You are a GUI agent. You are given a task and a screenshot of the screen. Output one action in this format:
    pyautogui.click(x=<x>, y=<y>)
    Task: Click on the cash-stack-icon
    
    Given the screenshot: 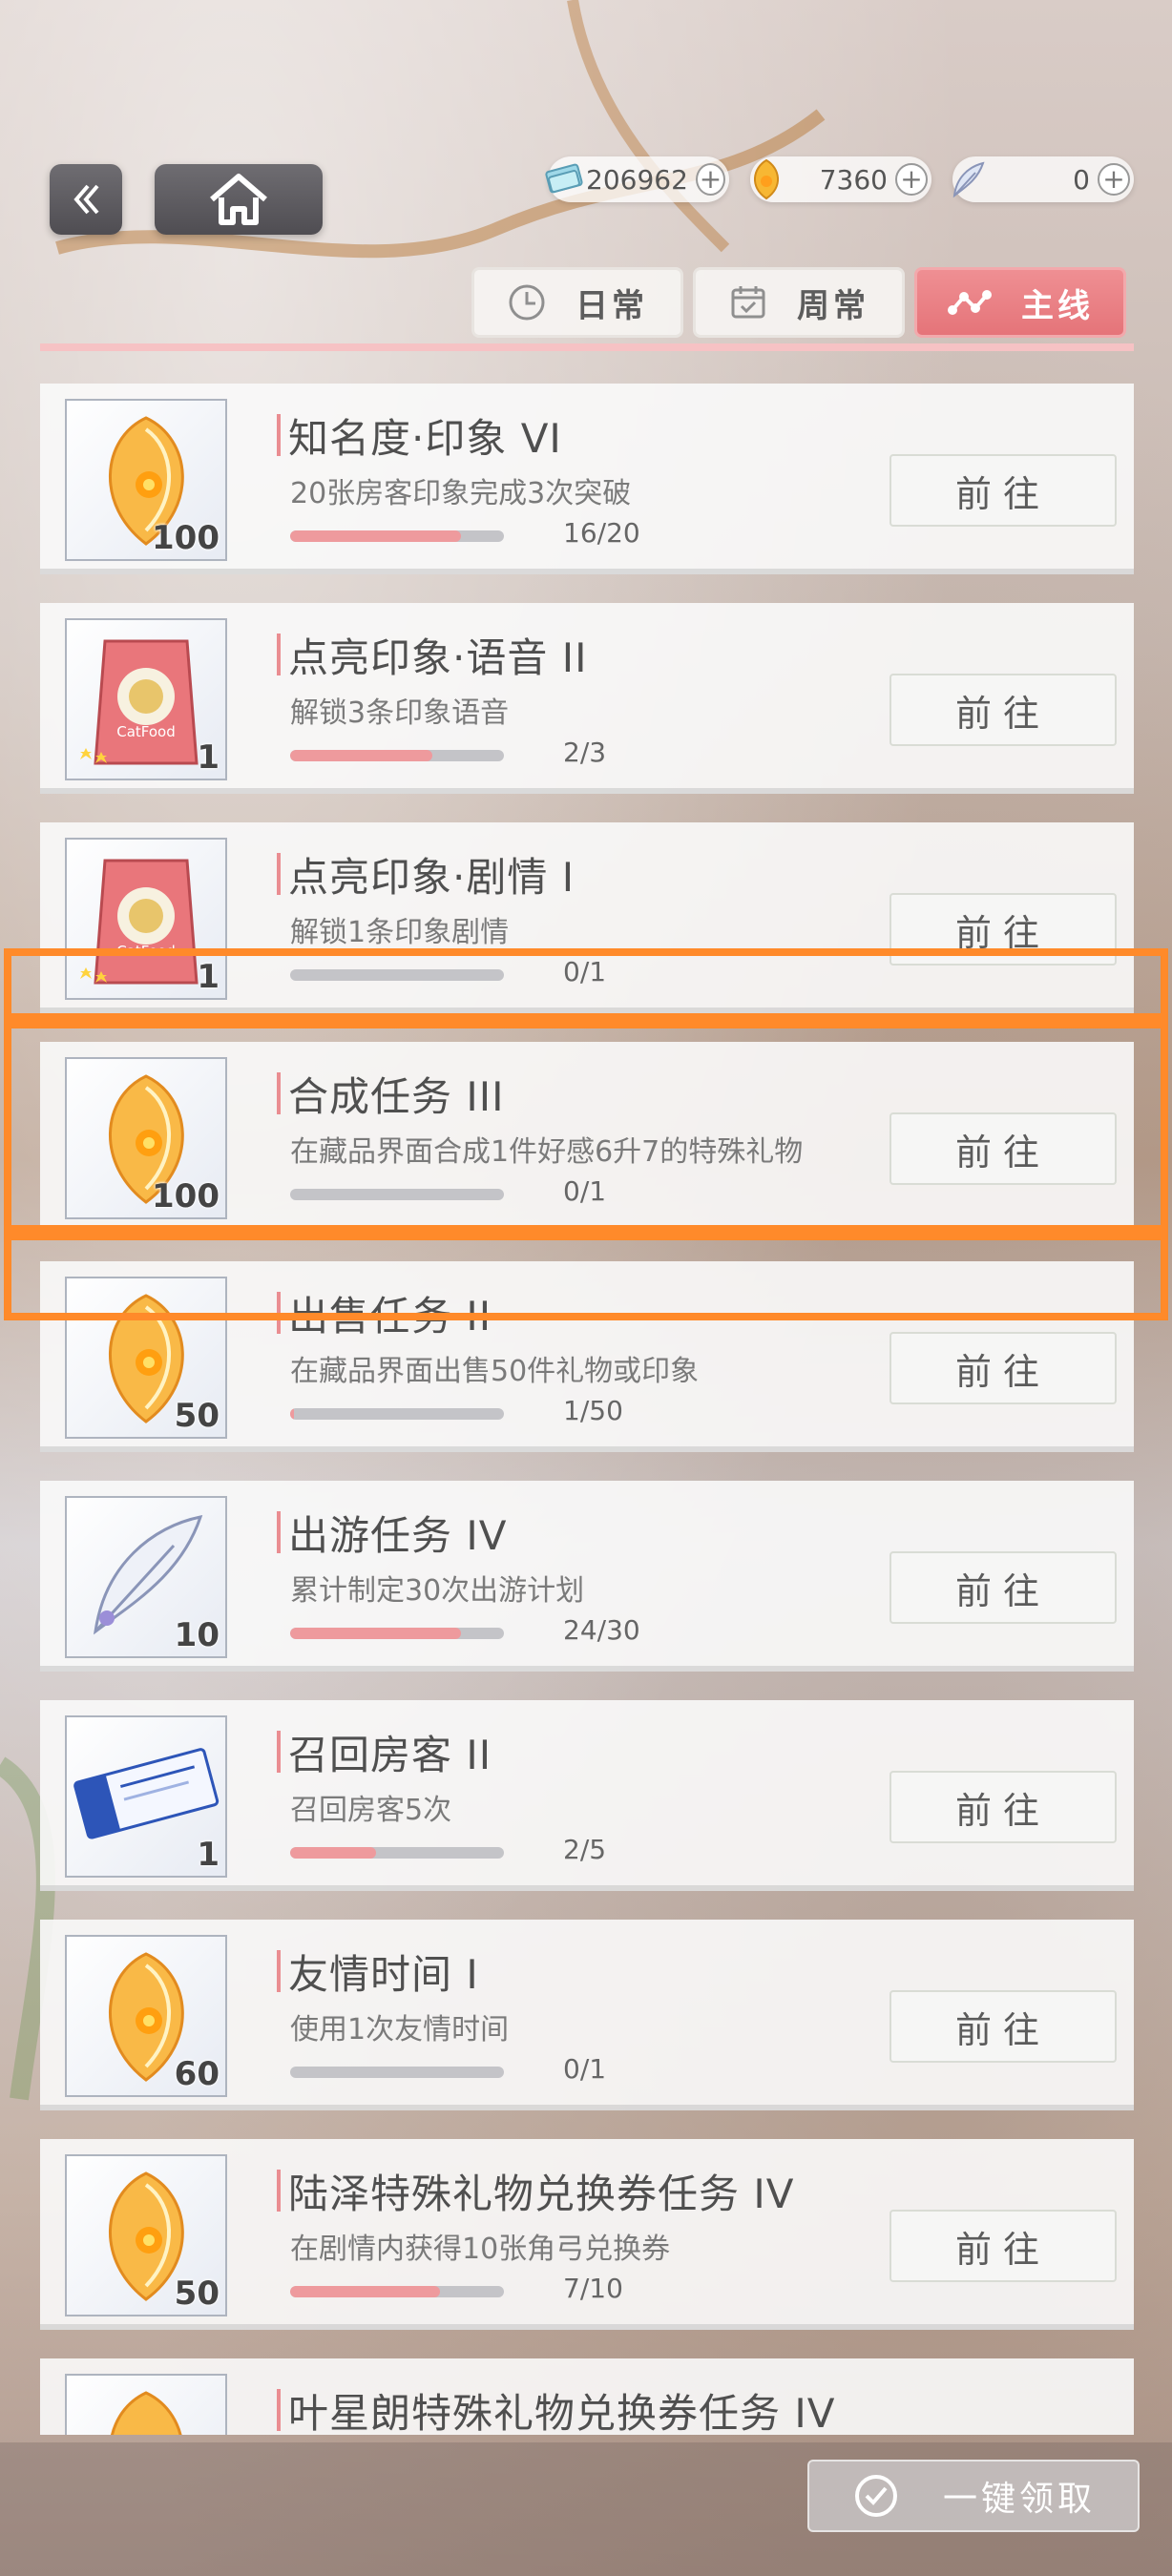 What is the action you would take?
    pyautogui.click(x=564, y=179)
    